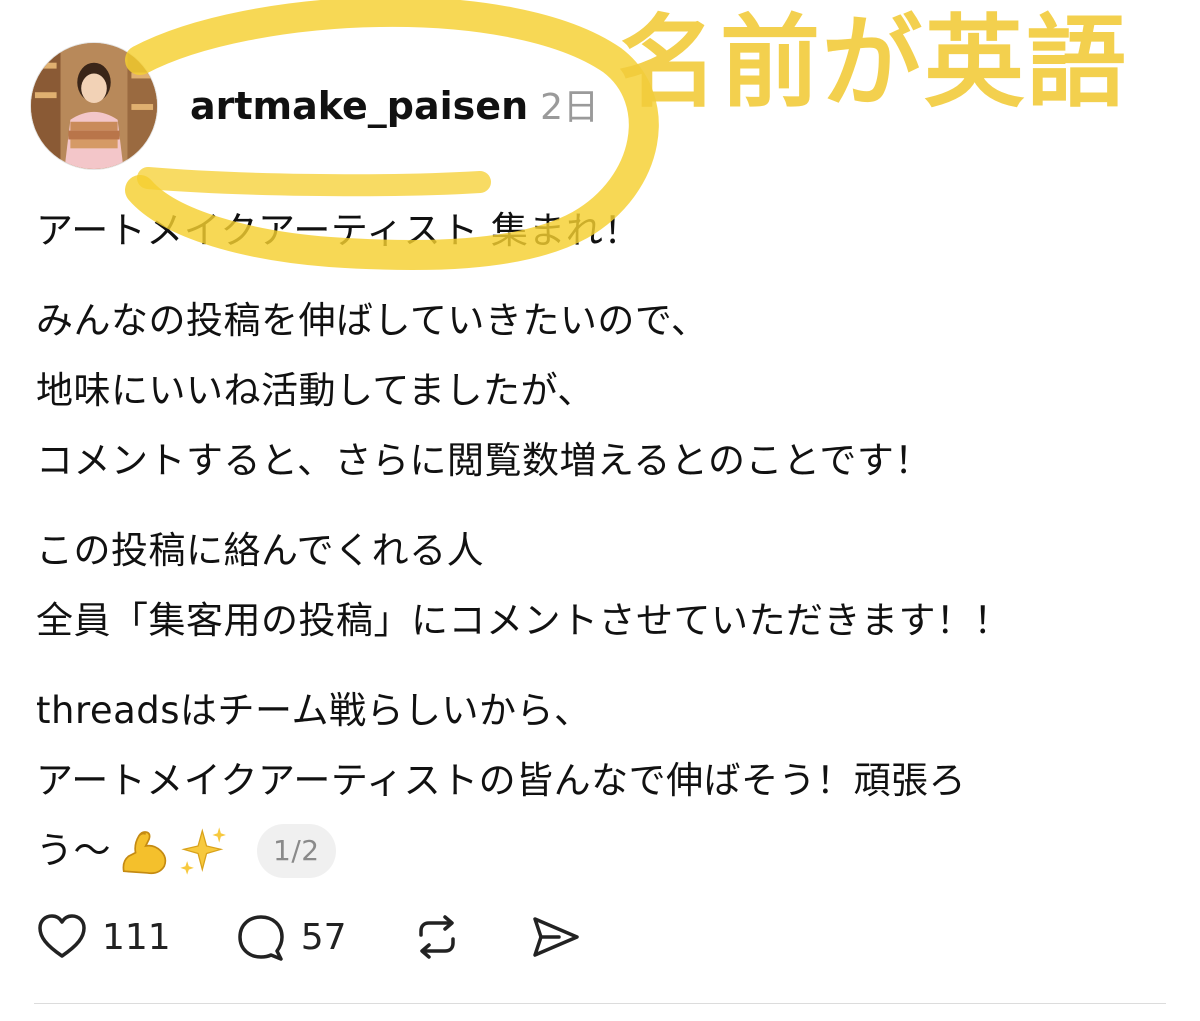  Describe the element at coordinates (136, 937) in the screenshot. I see `like-count: 111` at that location.